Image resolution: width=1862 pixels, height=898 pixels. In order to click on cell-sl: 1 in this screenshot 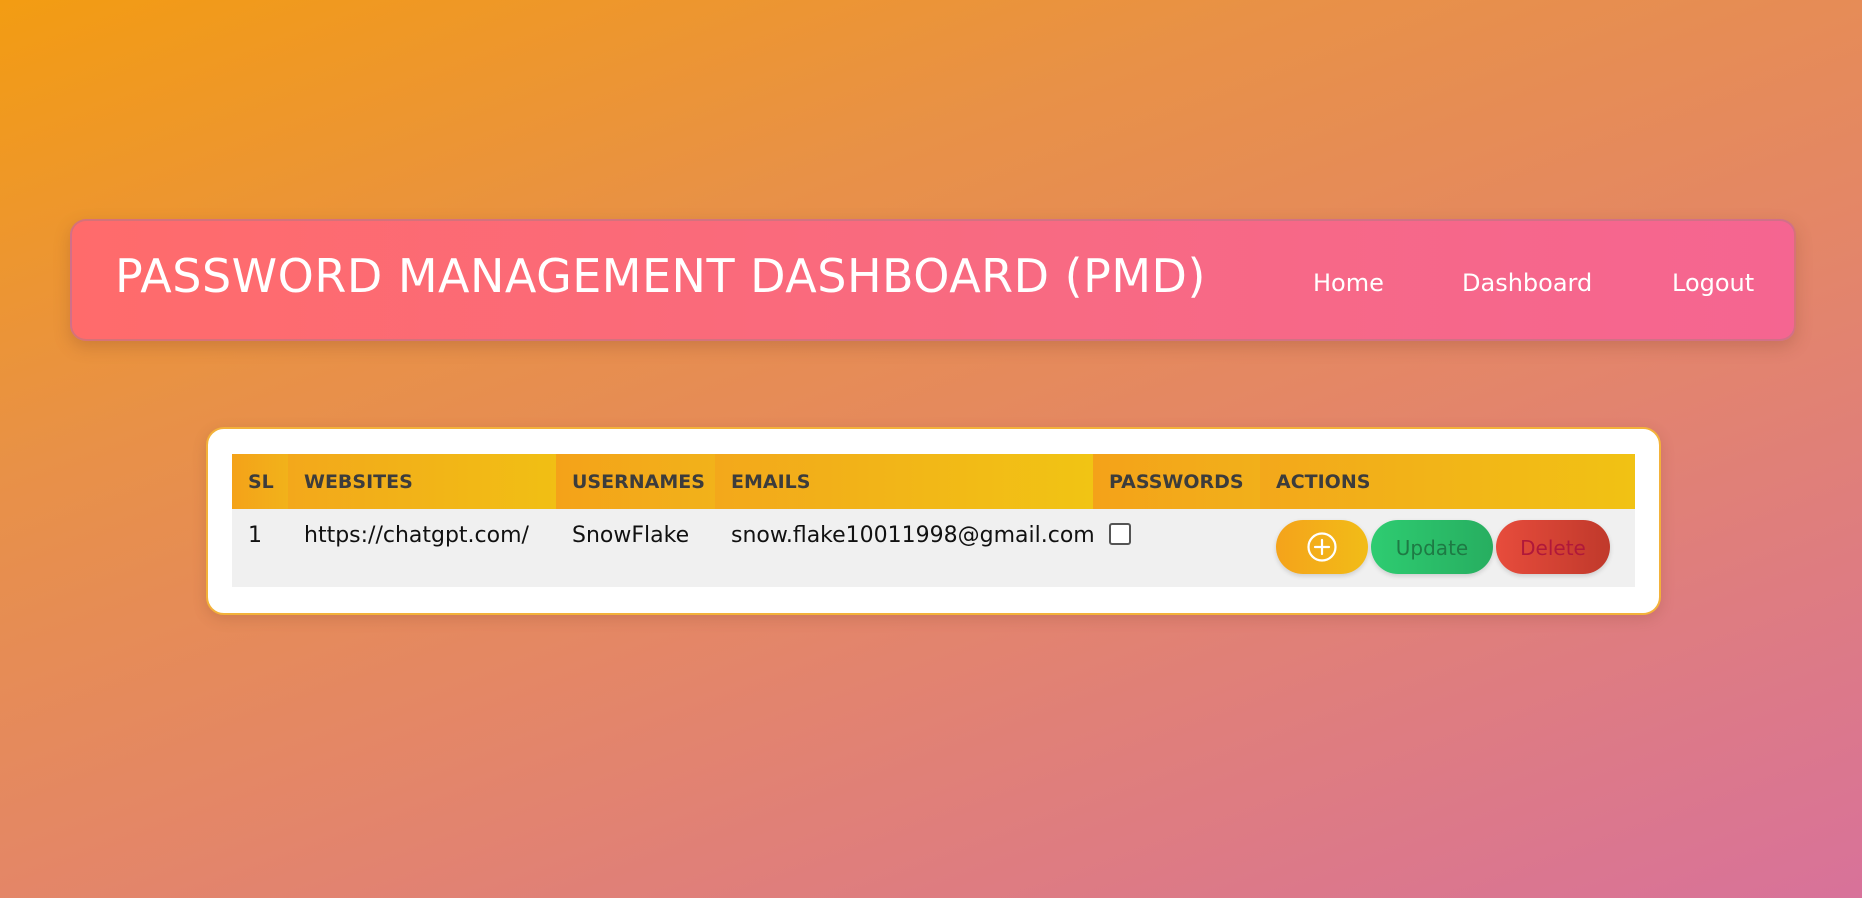, I will do `click(255, 535)`.